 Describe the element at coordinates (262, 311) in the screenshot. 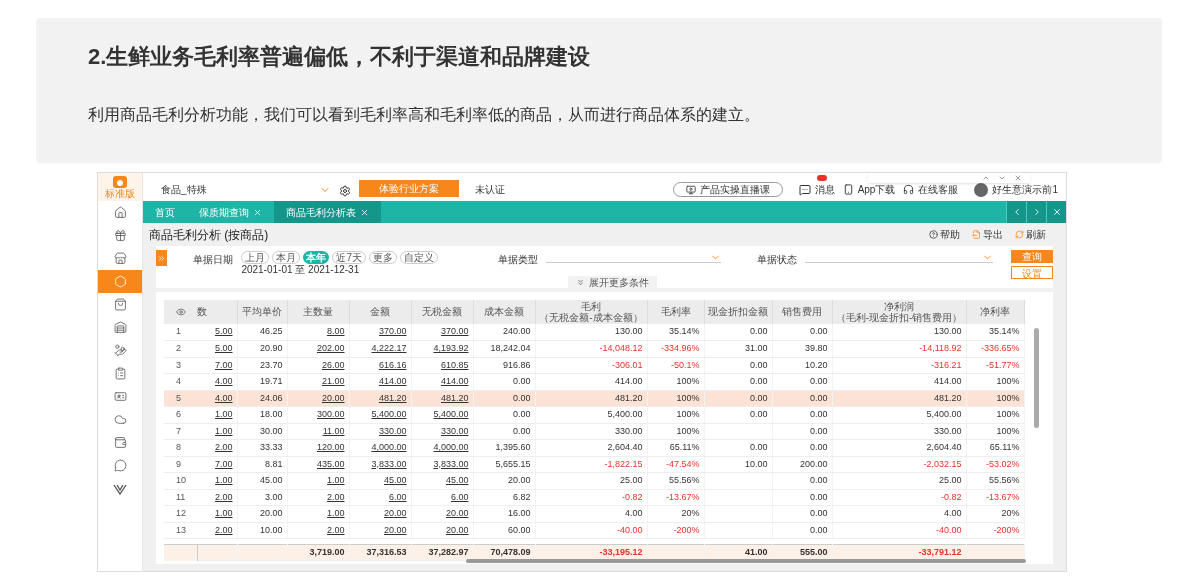

I see `column-header: 平均单价` at that location.